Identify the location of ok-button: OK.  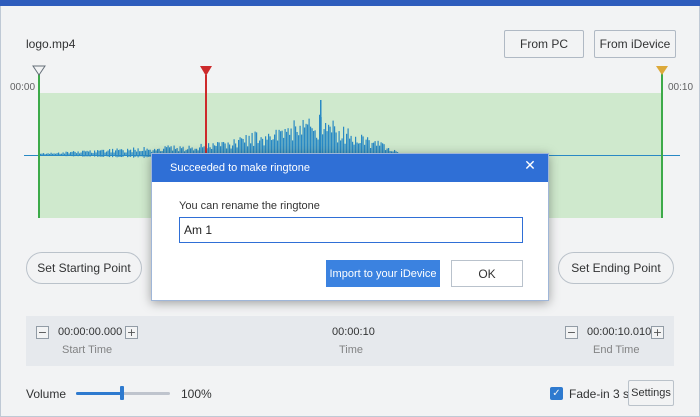
(487, 273).